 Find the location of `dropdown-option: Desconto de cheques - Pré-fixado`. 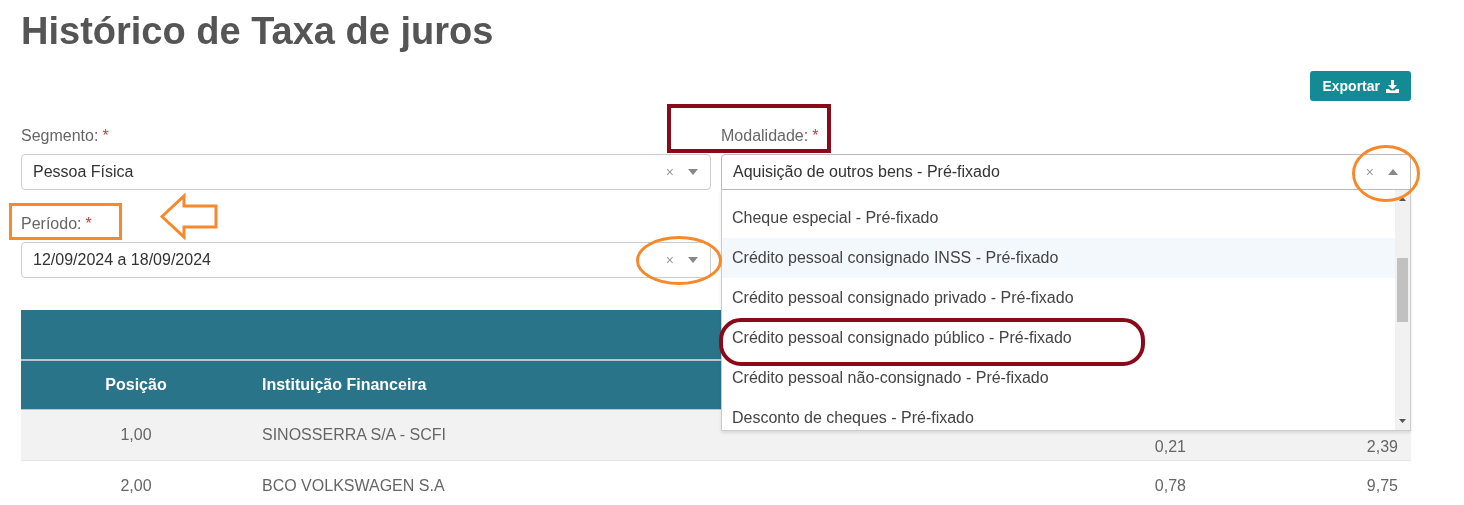

dropdown-option: Desconto de cheques - Pré-fixado is located at coordinates (1058, 414).